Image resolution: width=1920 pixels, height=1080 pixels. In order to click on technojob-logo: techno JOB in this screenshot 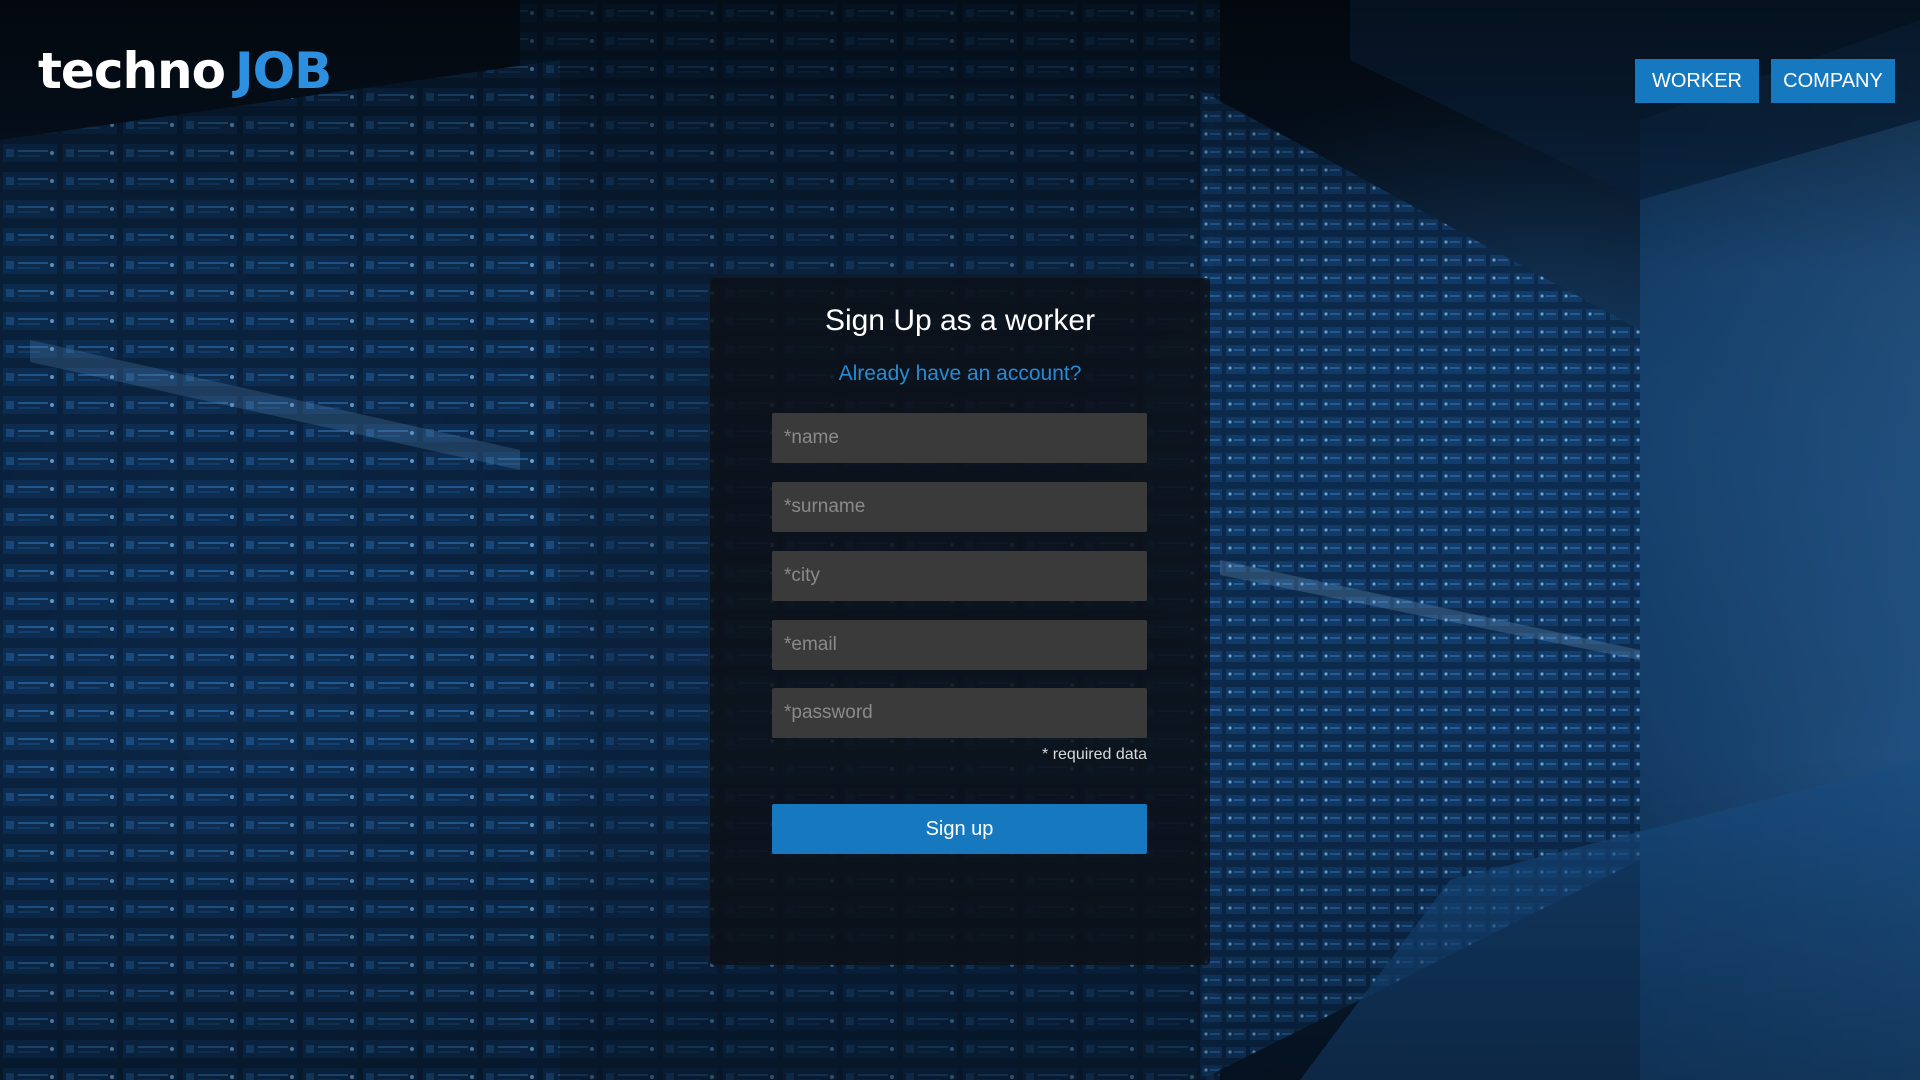, I will do `click(185, 71)`.